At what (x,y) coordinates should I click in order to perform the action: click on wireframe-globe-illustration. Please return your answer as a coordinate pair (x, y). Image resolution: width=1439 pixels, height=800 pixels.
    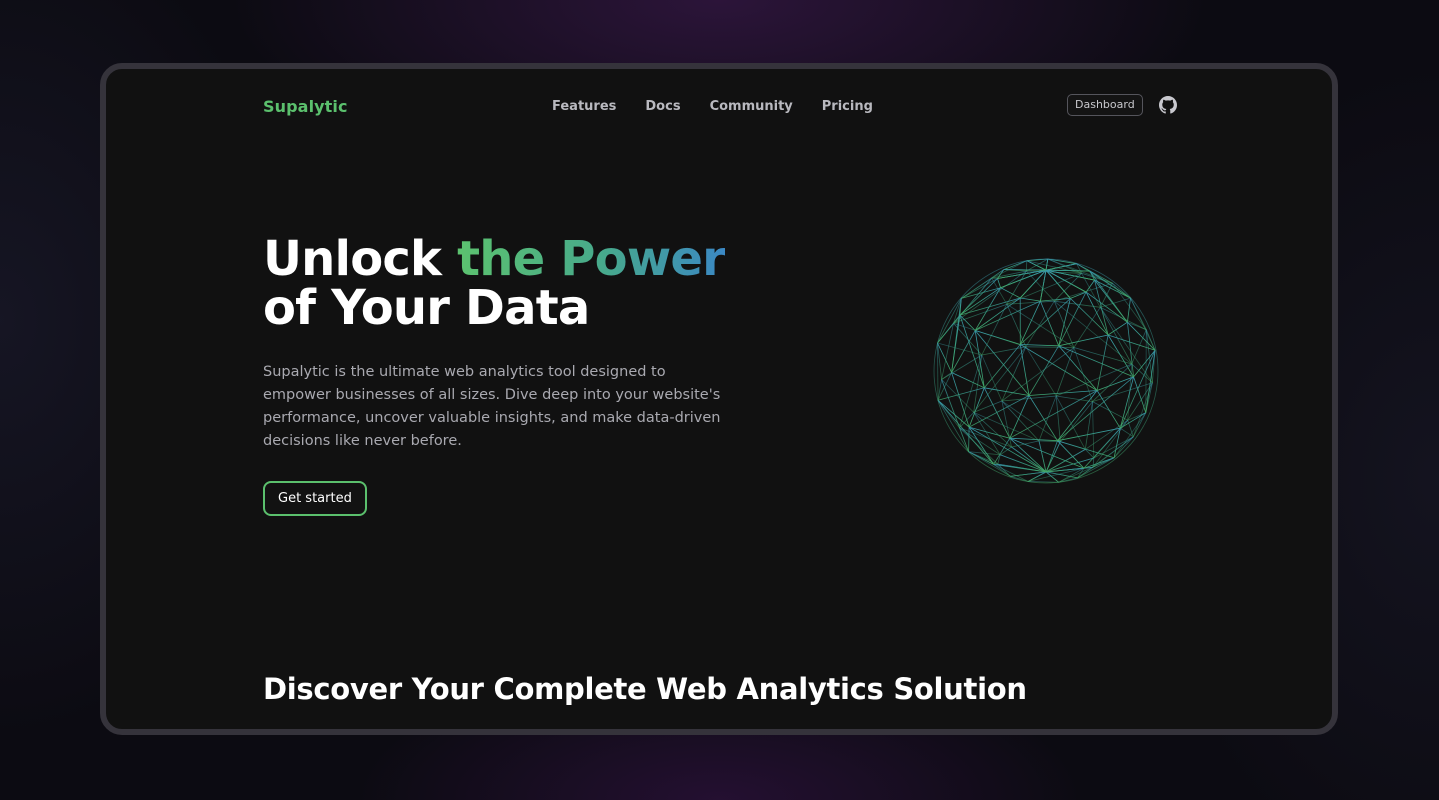
    Looking at the image, I should click on (1046, 371).